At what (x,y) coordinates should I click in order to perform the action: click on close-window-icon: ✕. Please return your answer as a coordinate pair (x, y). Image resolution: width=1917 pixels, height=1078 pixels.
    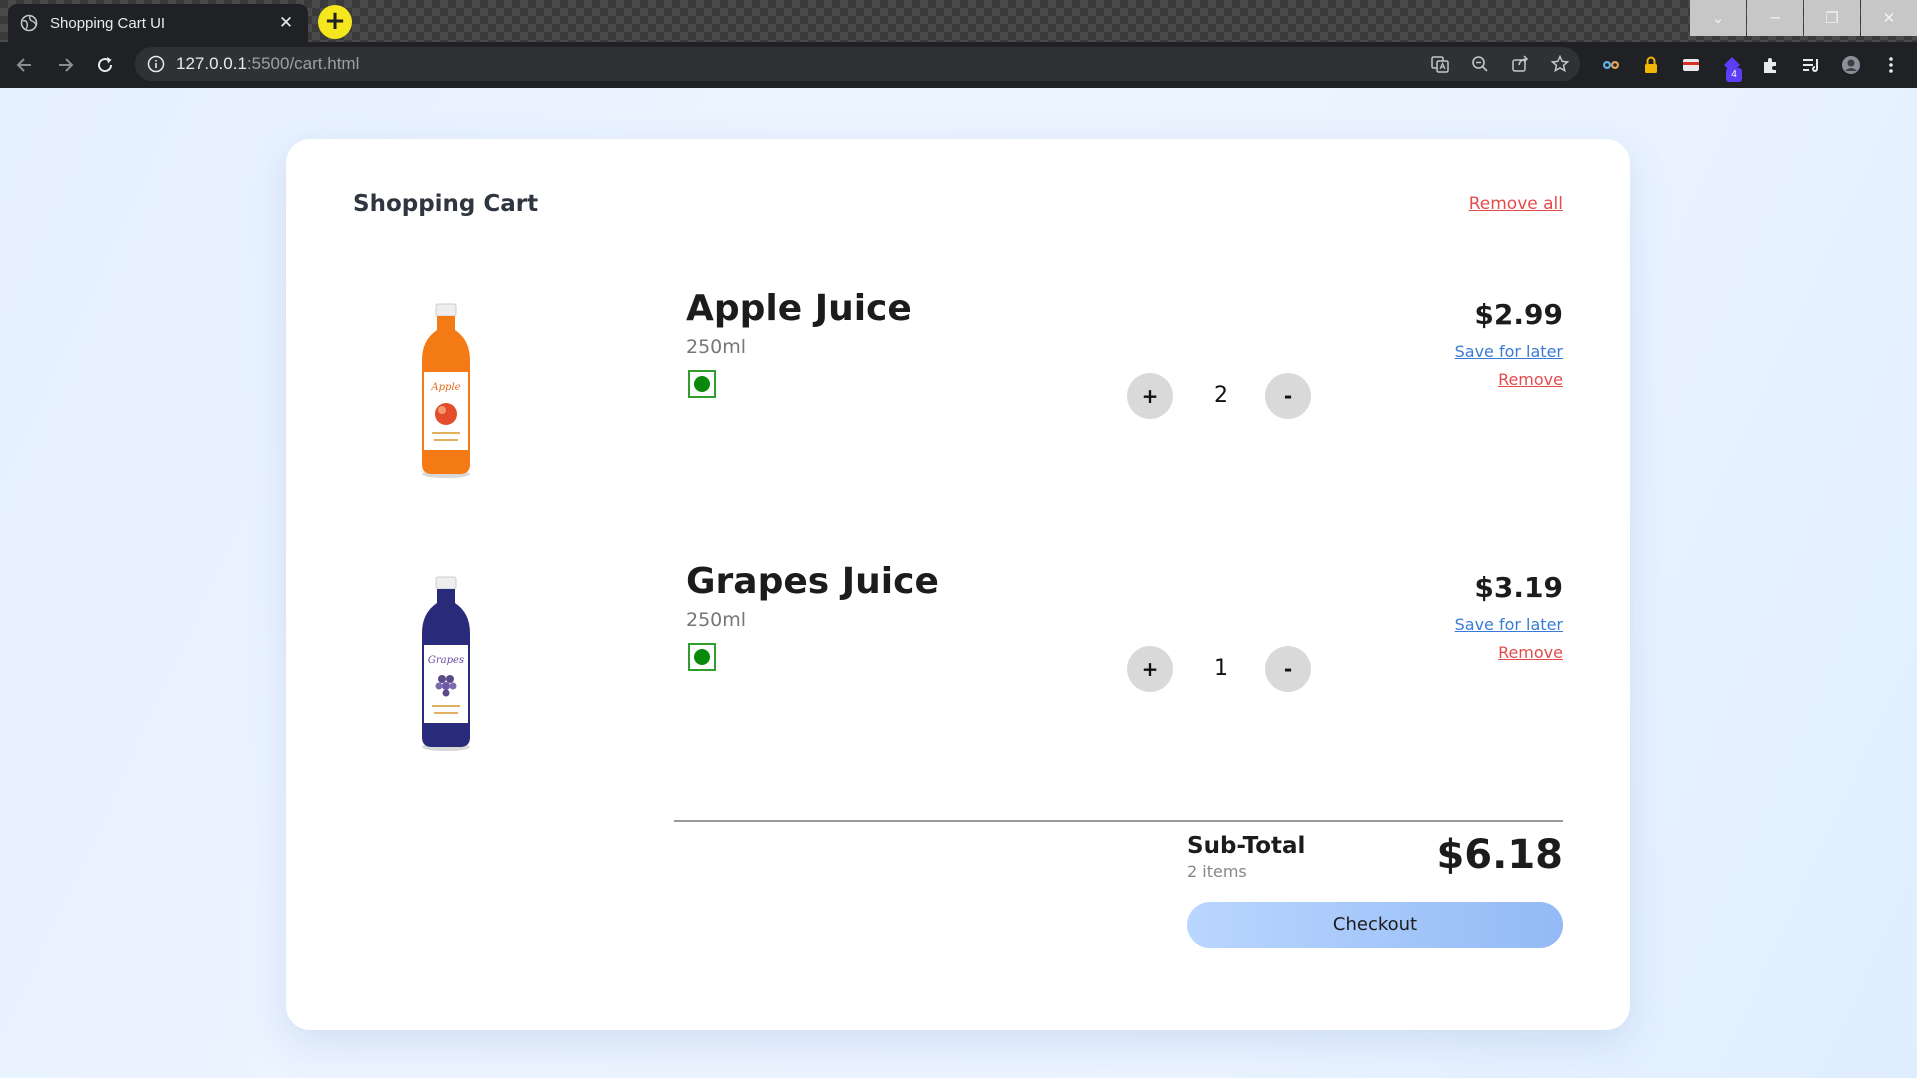
    Looking at the image, I should click on (1889, 18).